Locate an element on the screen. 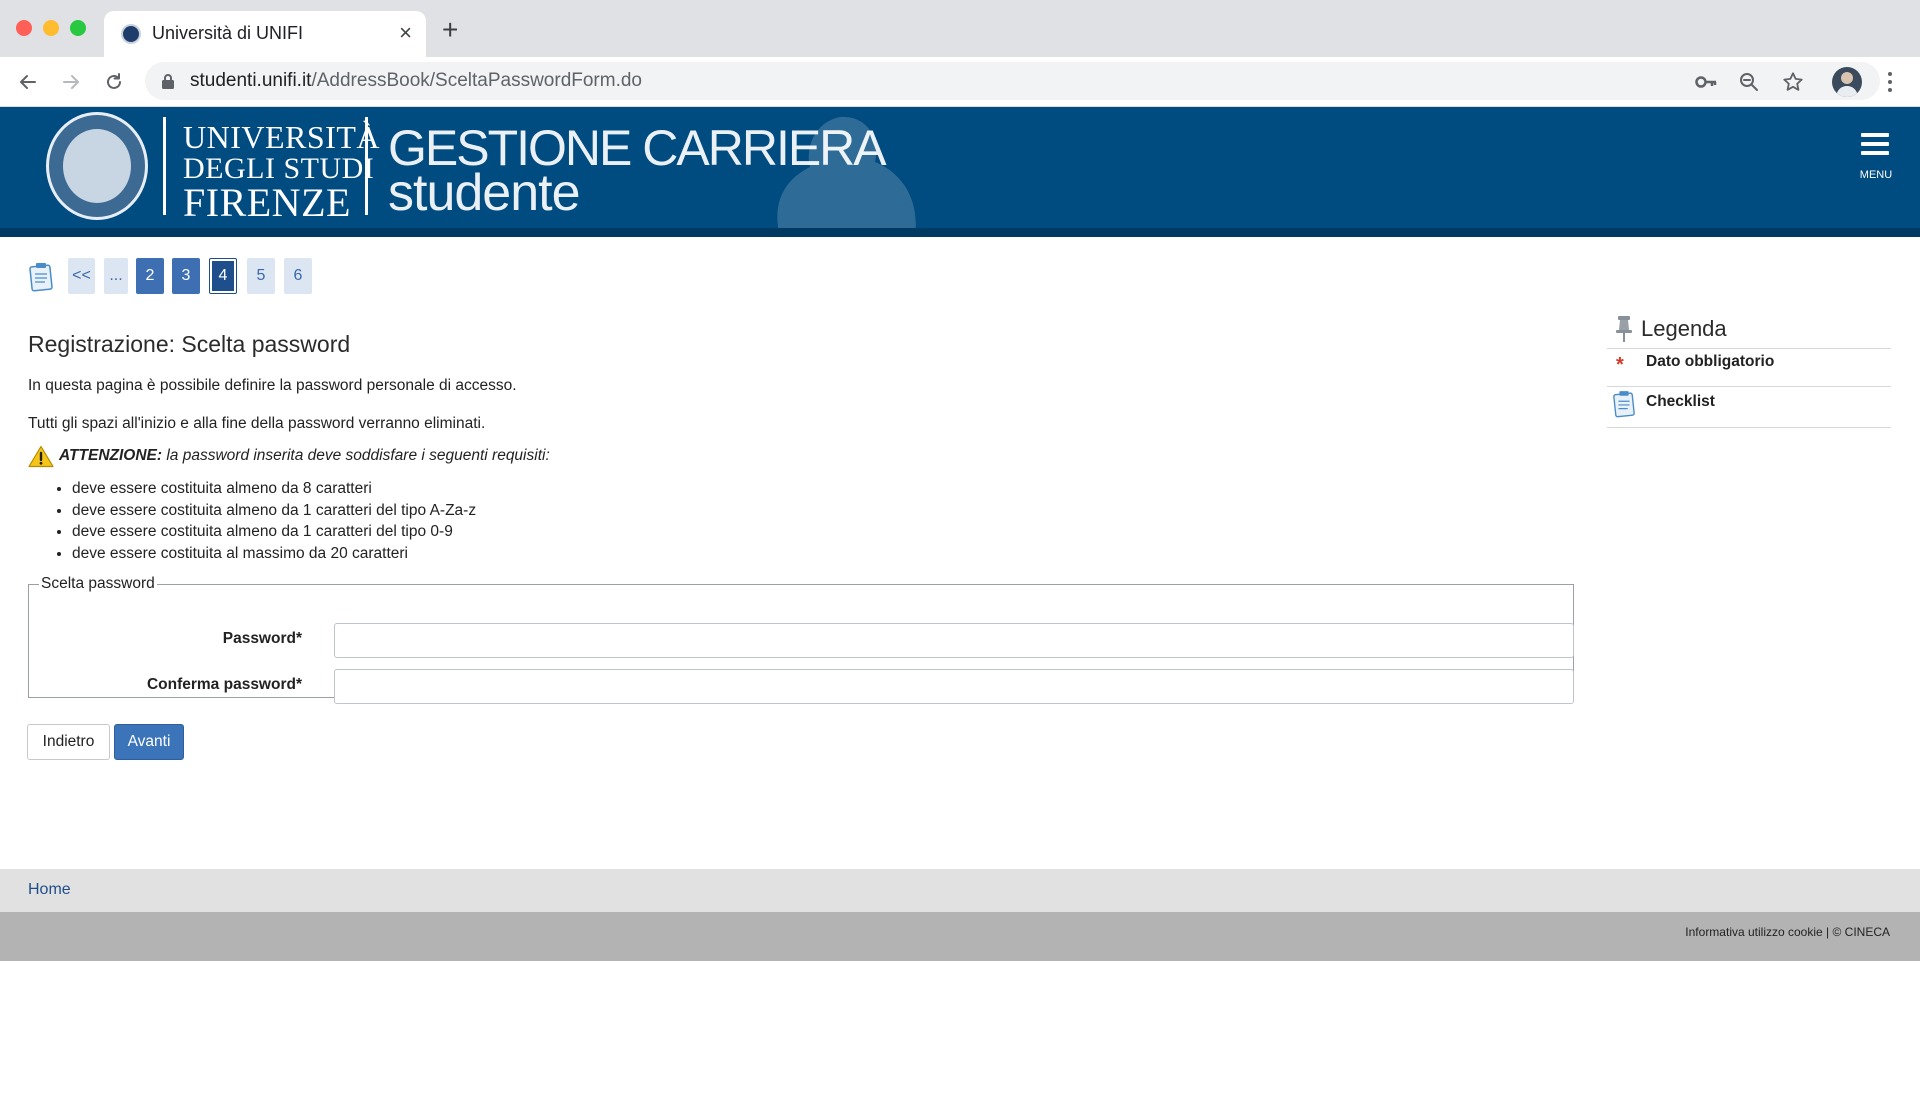  back-icon is located at coordinates (28, 82).